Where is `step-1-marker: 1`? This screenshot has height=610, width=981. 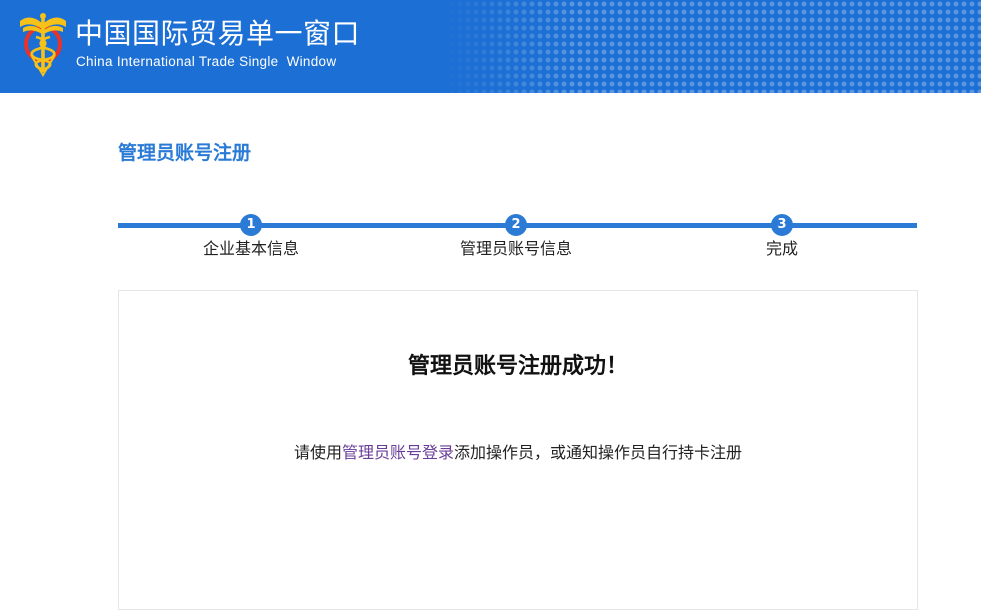
step-1-marker: 1 is located at coordinates (251, 225).